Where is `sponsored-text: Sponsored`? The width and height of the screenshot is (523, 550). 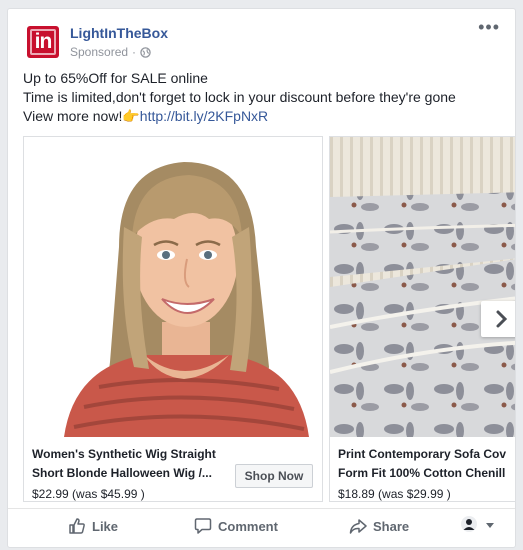
sponsored-text: Sponsored is located at coordinates (99, 52).